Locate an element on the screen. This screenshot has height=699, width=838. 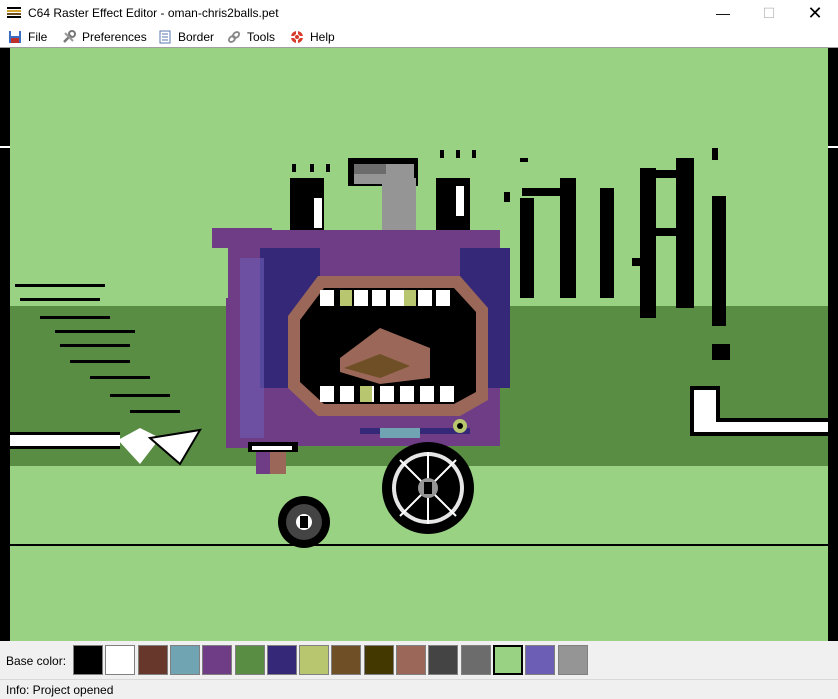
menu-bar: File Preferences Border Tools Help is located at coordinates (419, 36).